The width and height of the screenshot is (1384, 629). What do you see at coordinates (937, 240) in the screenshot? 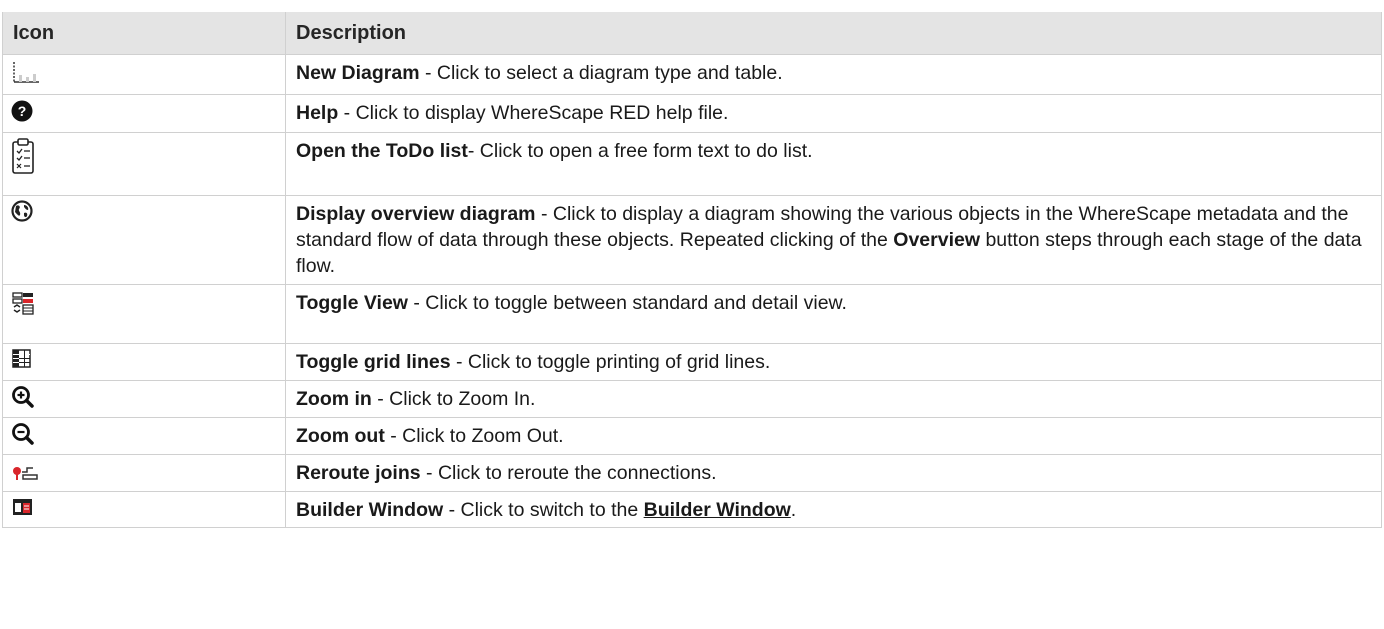
I see `overview-bold: Overview` at bounding box center [937, 240].